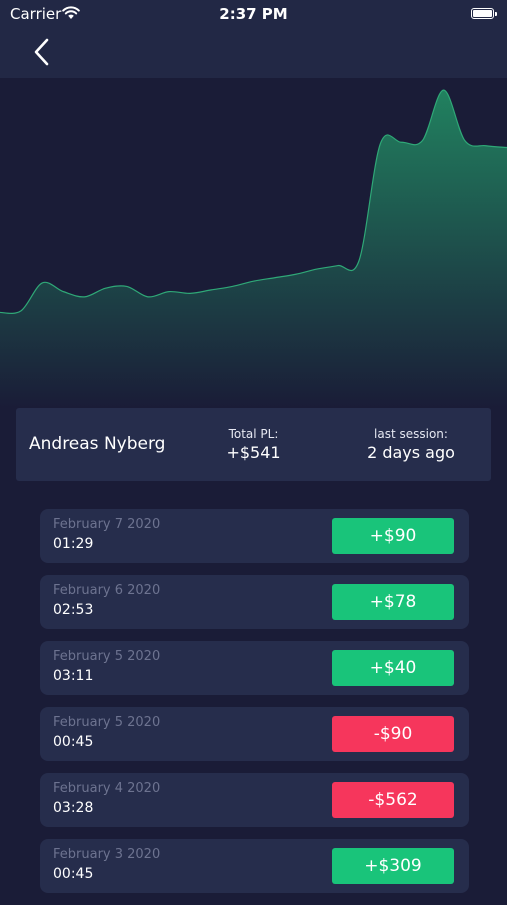  I want to click on back-button, so click(43, 53).